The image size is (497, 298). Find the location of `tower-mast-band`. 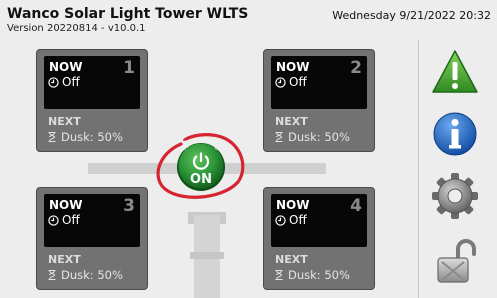

tower-mast-band is located at coordinates (207, 255).